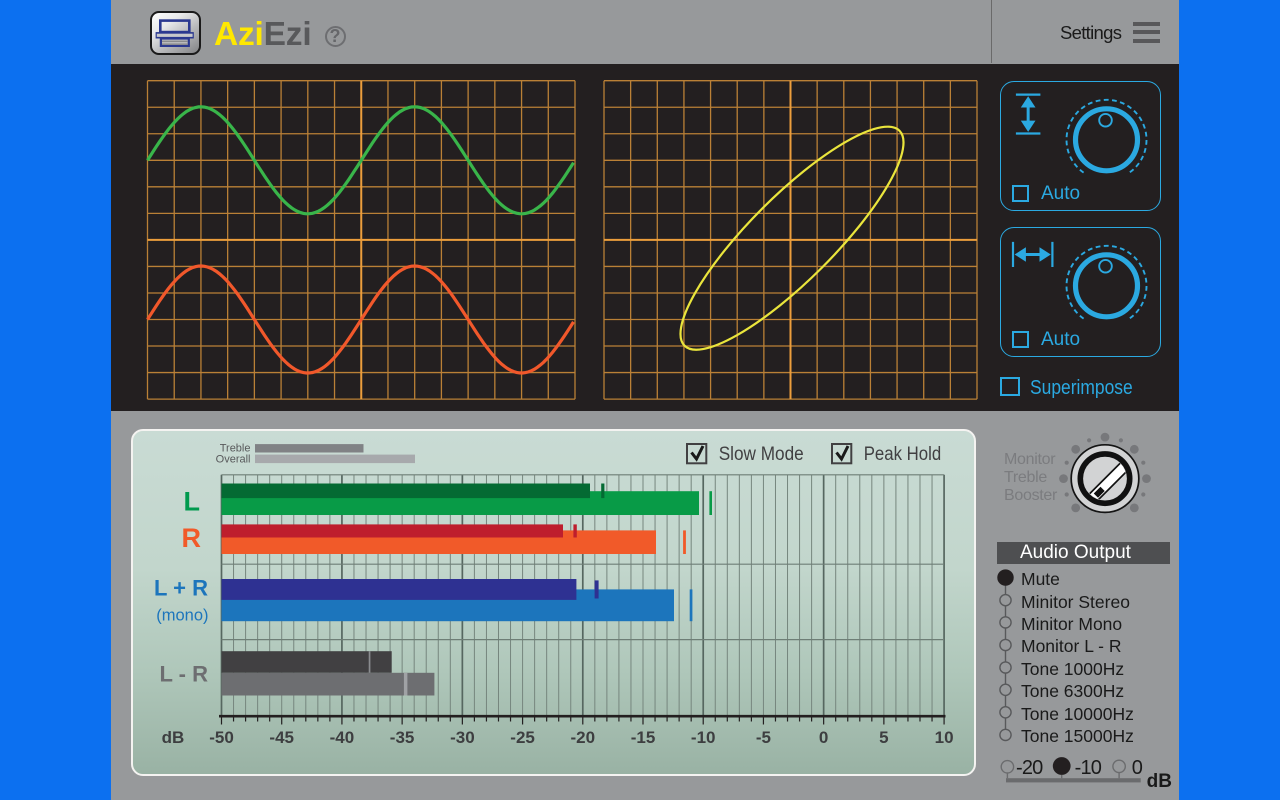 The width and height of the screenshot is (1280, 800). Describe the element at coordinates (402, 737) in the screenshot. I see `svg-text: -35` at that location.